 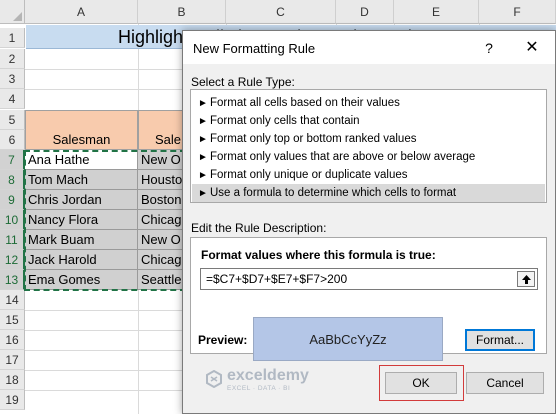 I want to click on preview-label: Preview:, so click(x=223, y=340).